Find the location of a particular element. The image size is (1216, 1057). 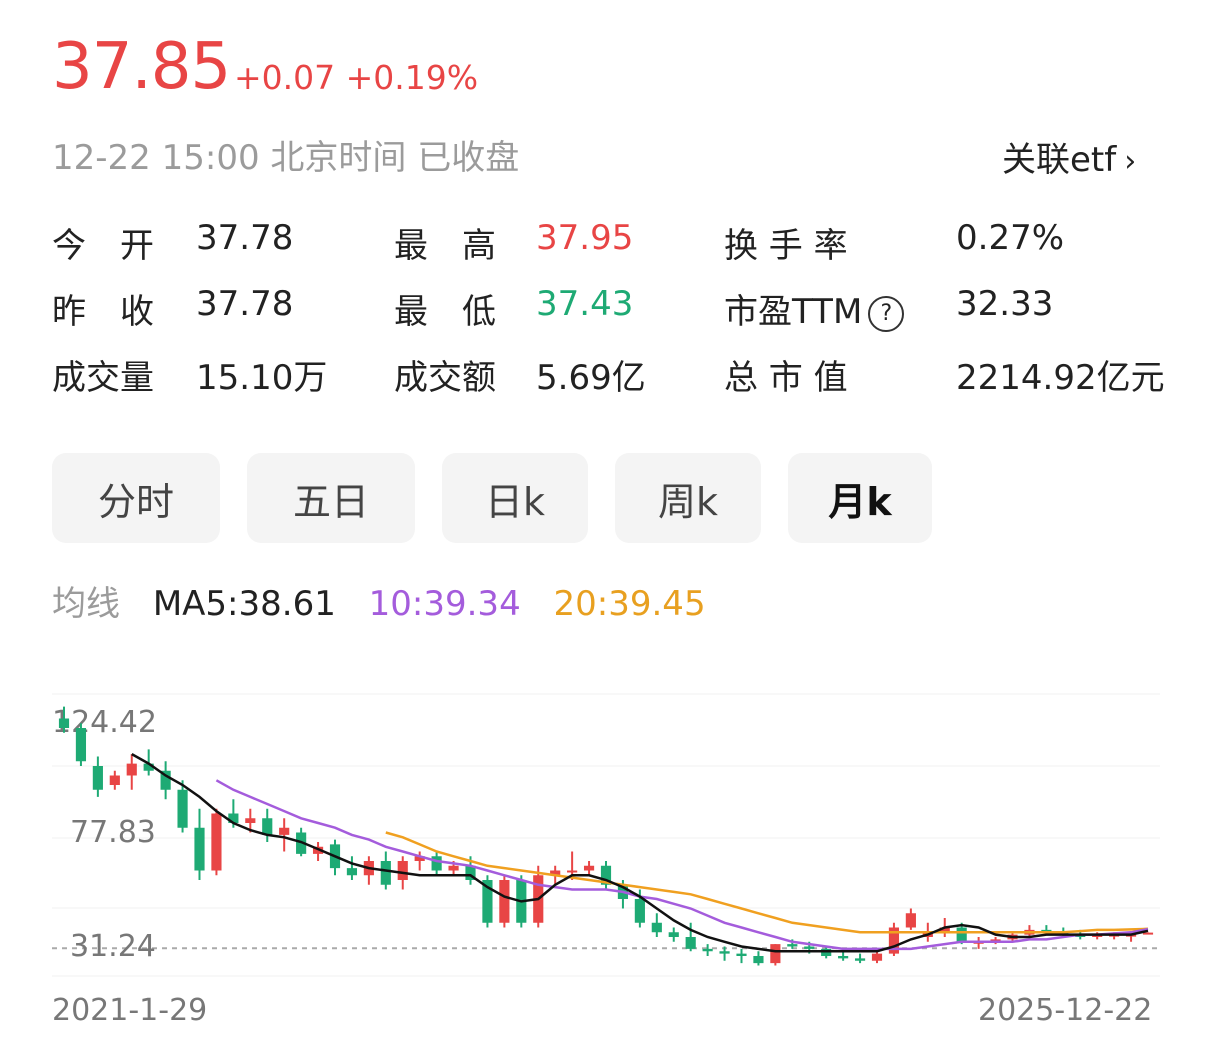

stat-label: 换 手 率 is located at coordinates (786, 242).